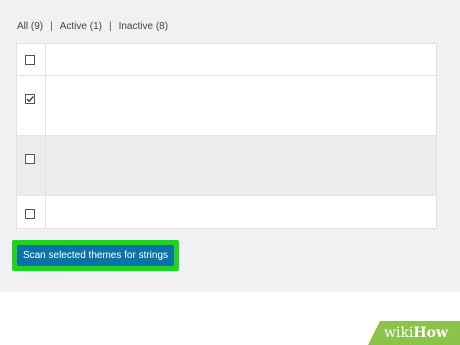 This screenshot has width=460, height=345. I want to click on wikihow-watermark: wikiHow, so click(414, 333).